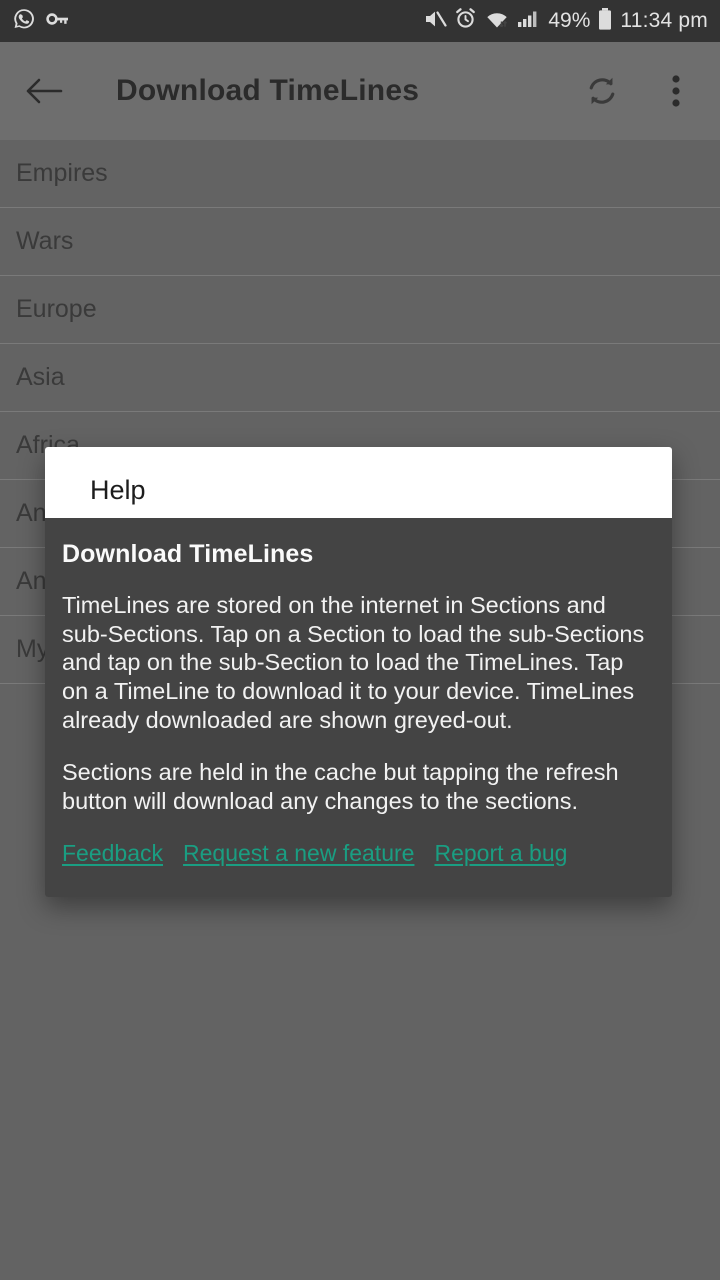  Describe the element at coordinates (45, 241) in the screenshot. I see `list-item-label: Wars` at that location.